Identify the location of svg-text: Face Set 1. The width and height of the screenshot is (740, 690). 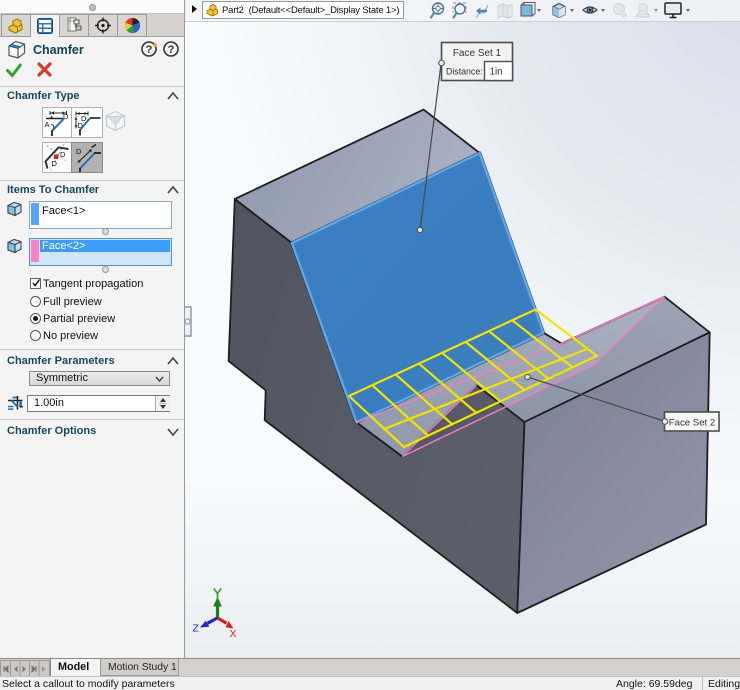
(477, 53).